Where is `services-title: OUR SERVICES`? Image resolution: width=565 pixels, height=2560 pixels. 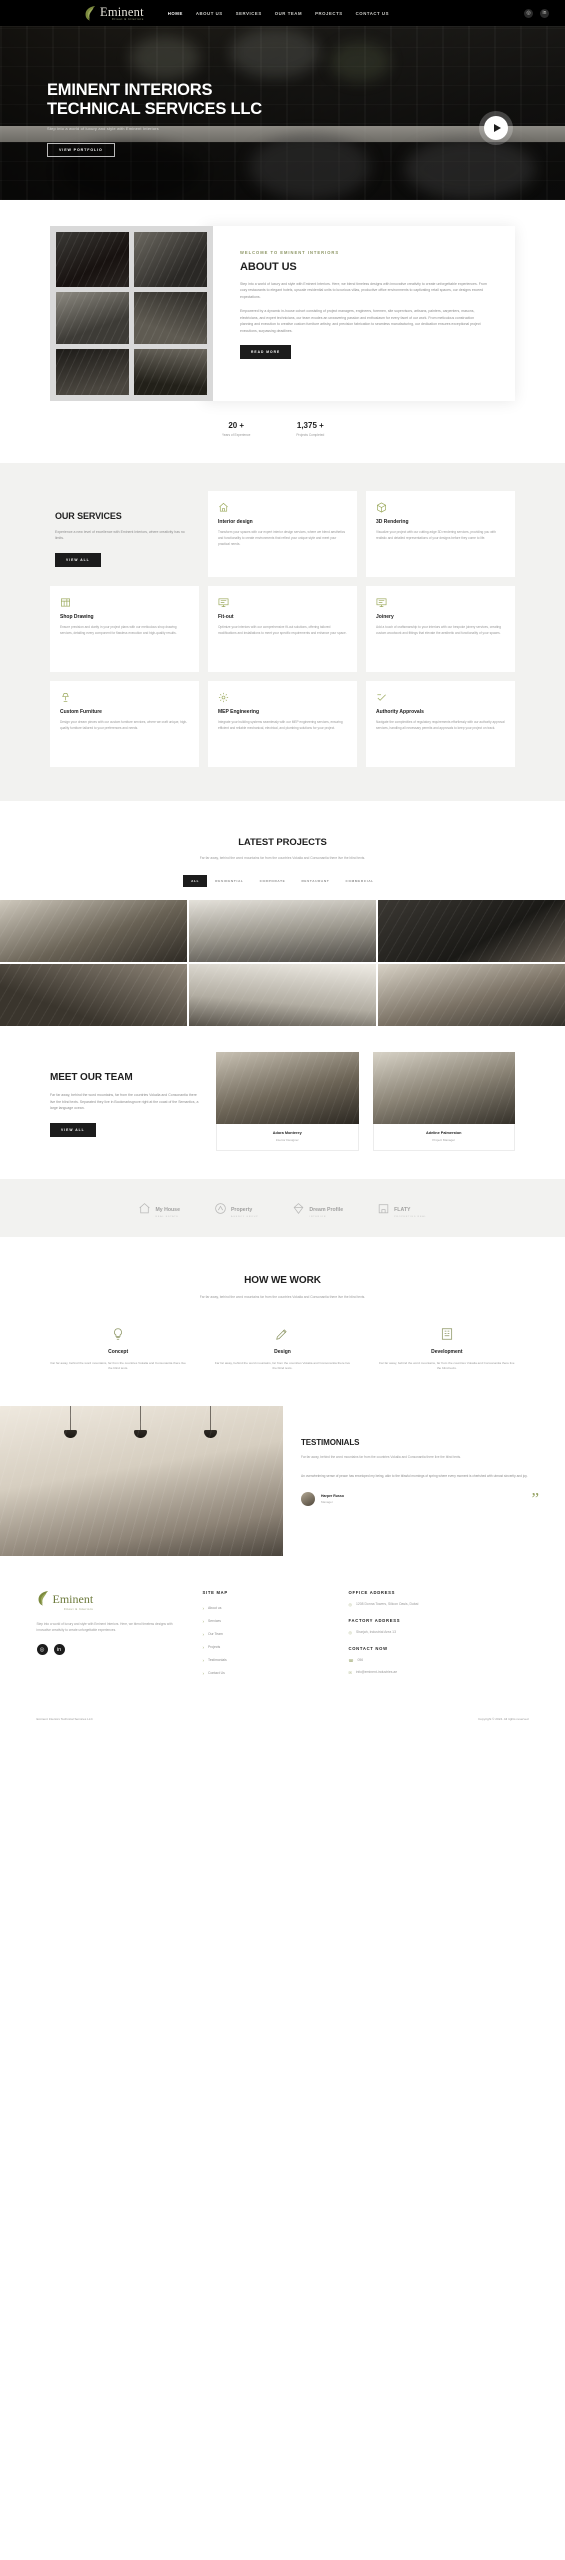 services-title: OUR SERVICES is located at coordinates (88, 516).